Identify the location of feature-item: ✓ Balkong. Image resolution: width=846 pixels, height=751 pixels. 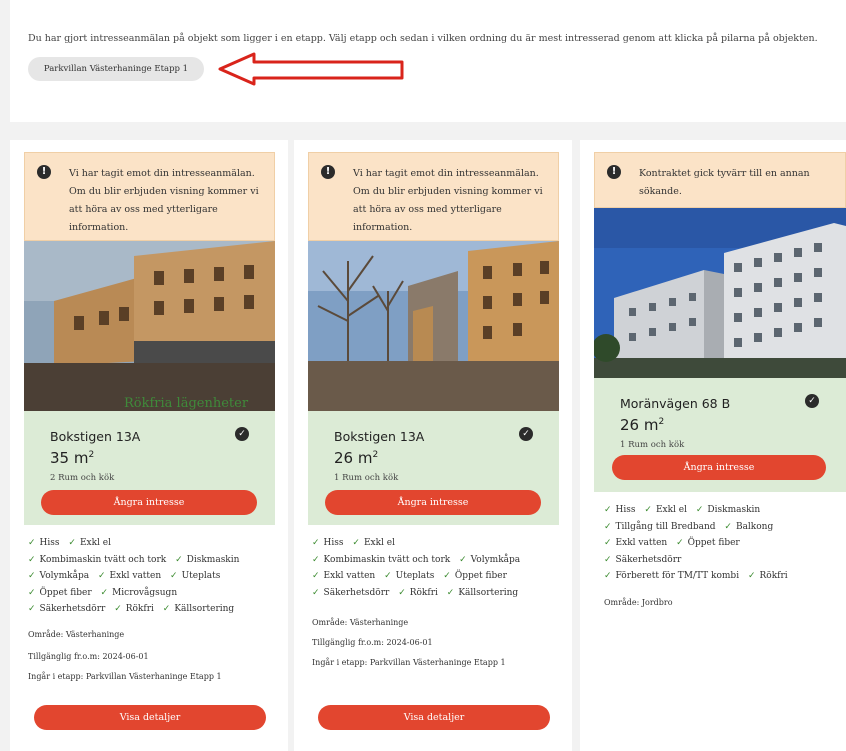
(749, 526).